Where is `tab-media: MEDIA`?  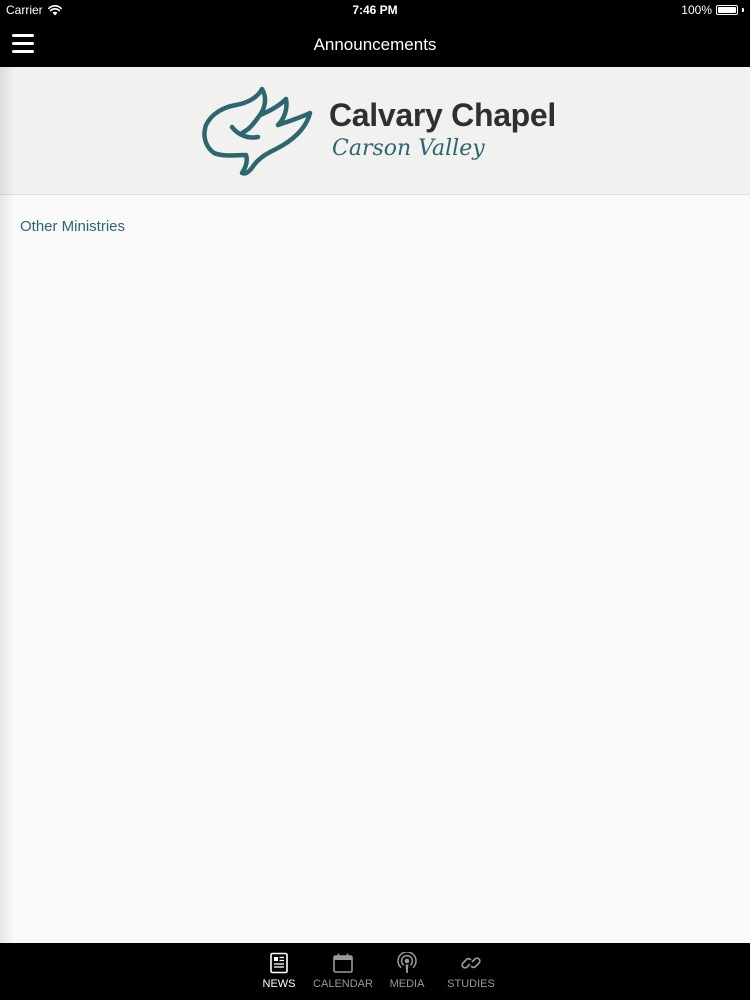 tab-media: MEDIA is located at coordinates (407, 971).